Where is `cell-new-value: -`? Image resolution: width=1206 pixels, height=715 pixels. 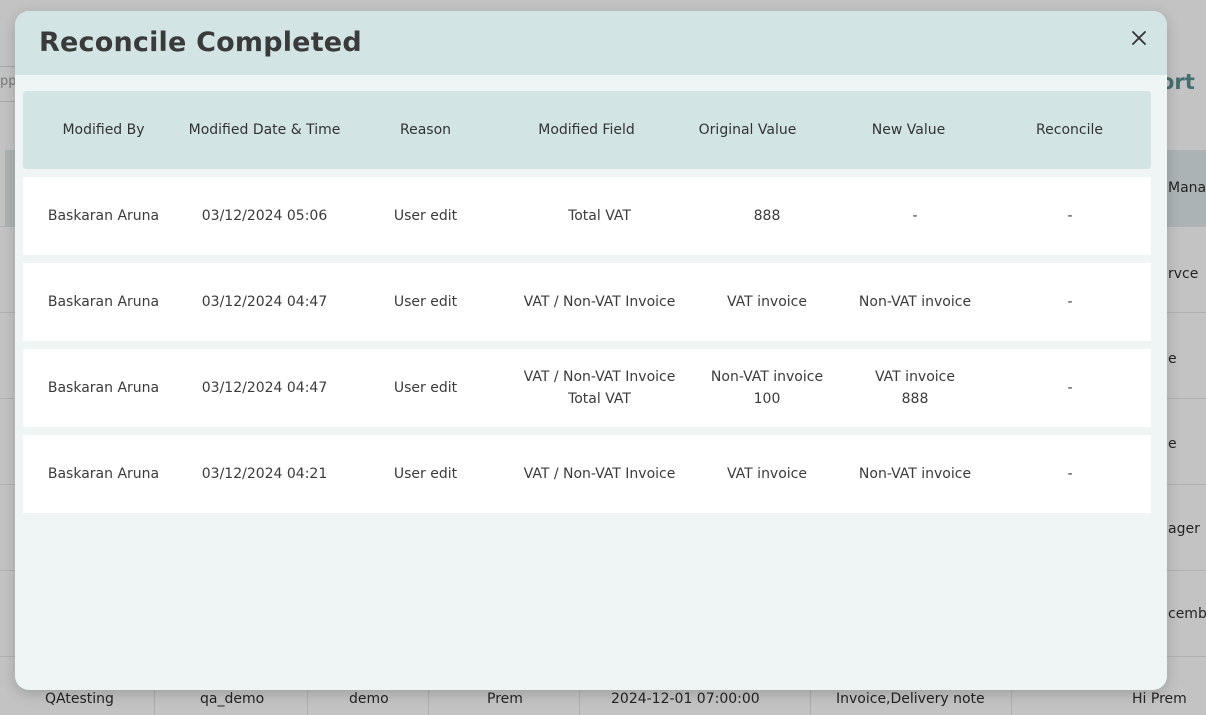 cell-new-value: - is located at coordinates (915, 216).